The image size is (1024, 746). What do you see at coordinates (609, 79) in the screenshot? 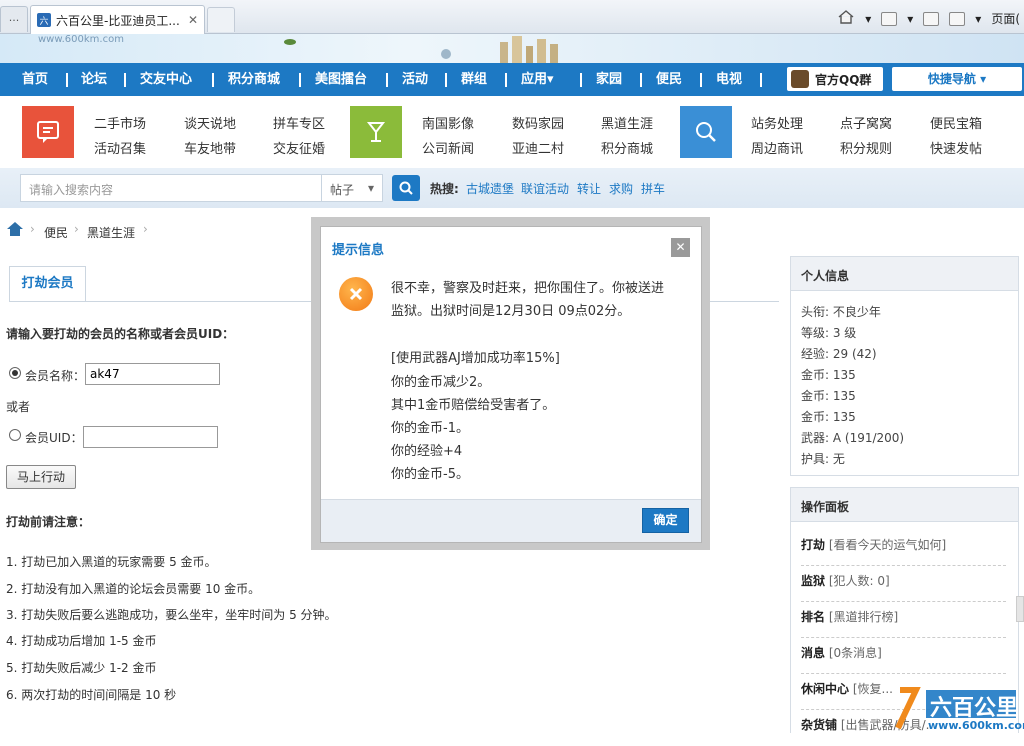
I see `nav-item-home-space: 家园` at bounding box center [609, 79].